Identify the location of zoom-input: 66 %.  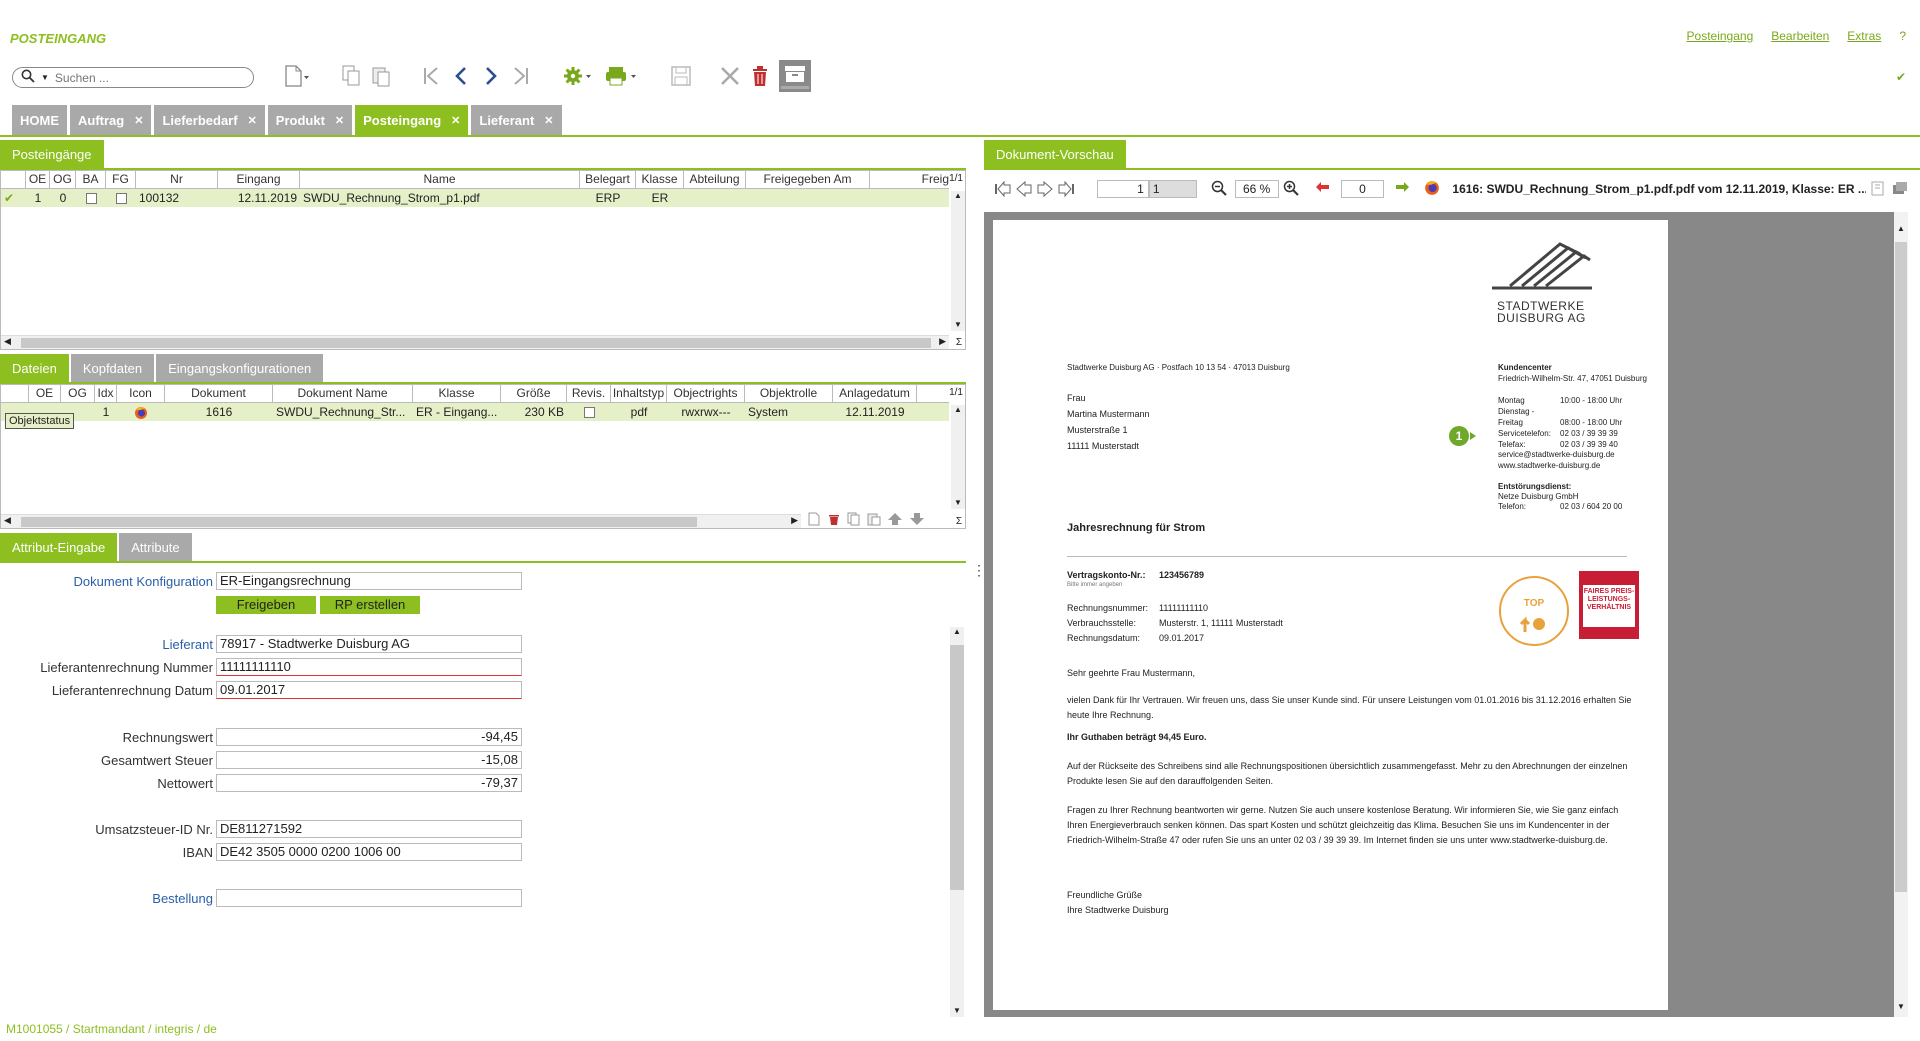
(1256, 189).